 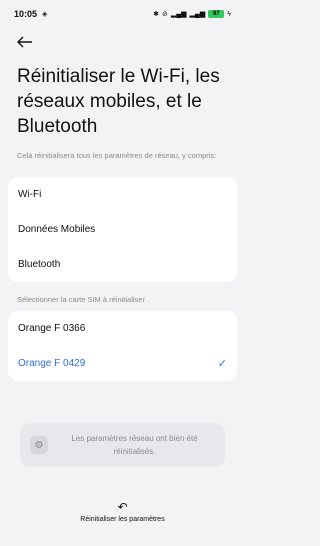 I want to click on location-icon: ◈, so click(x=45, y=14).